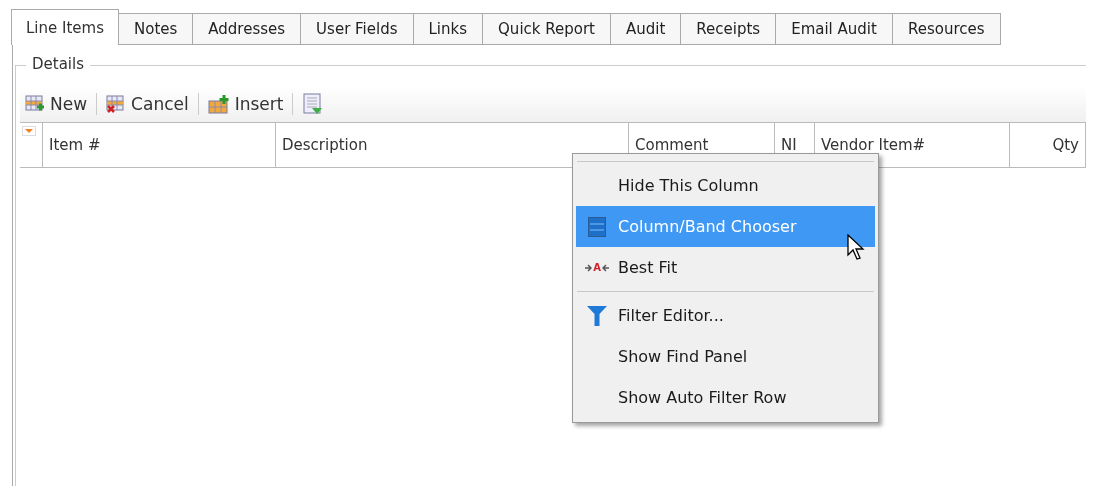 Image resolution: width=1094 pixels, height=486 pixels. I want to click on tab: Audit, so click(646, 29).